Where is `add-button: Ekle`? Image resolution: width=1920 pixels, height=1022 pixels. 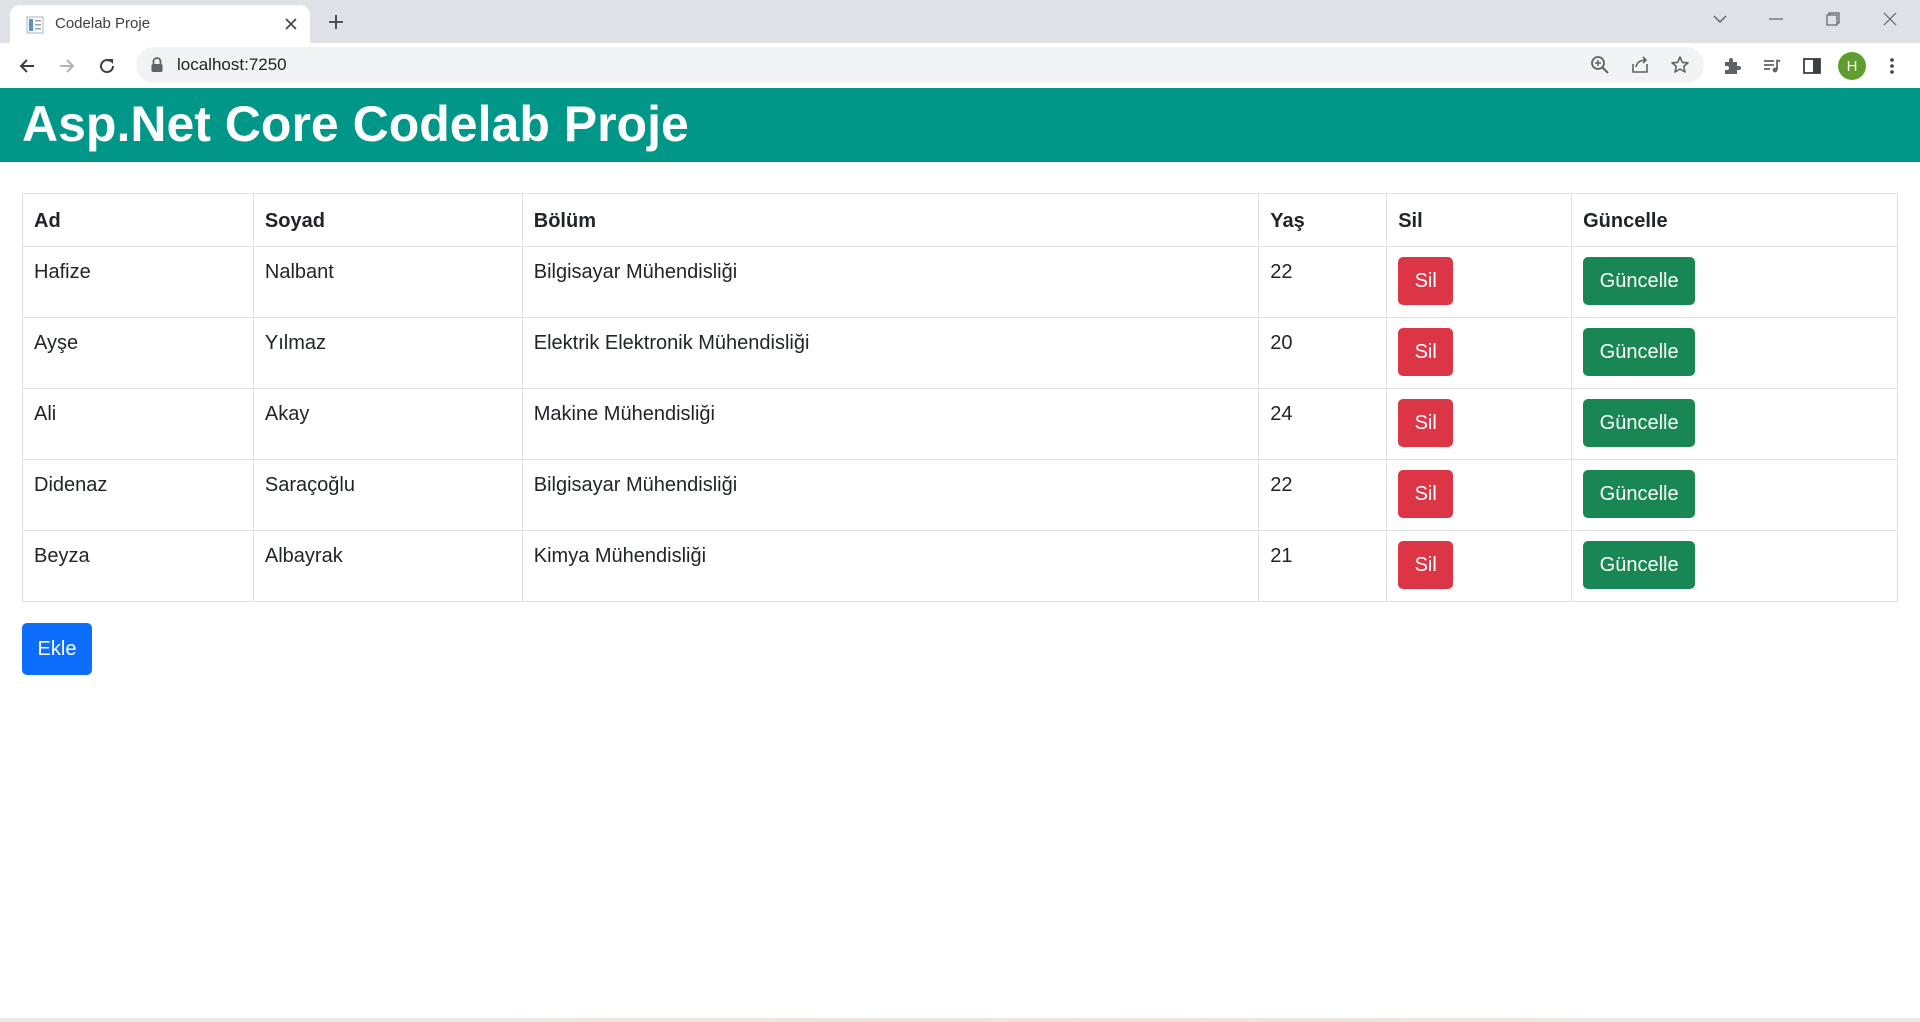
add-button: Ekle is located at coordinates (57, 649).